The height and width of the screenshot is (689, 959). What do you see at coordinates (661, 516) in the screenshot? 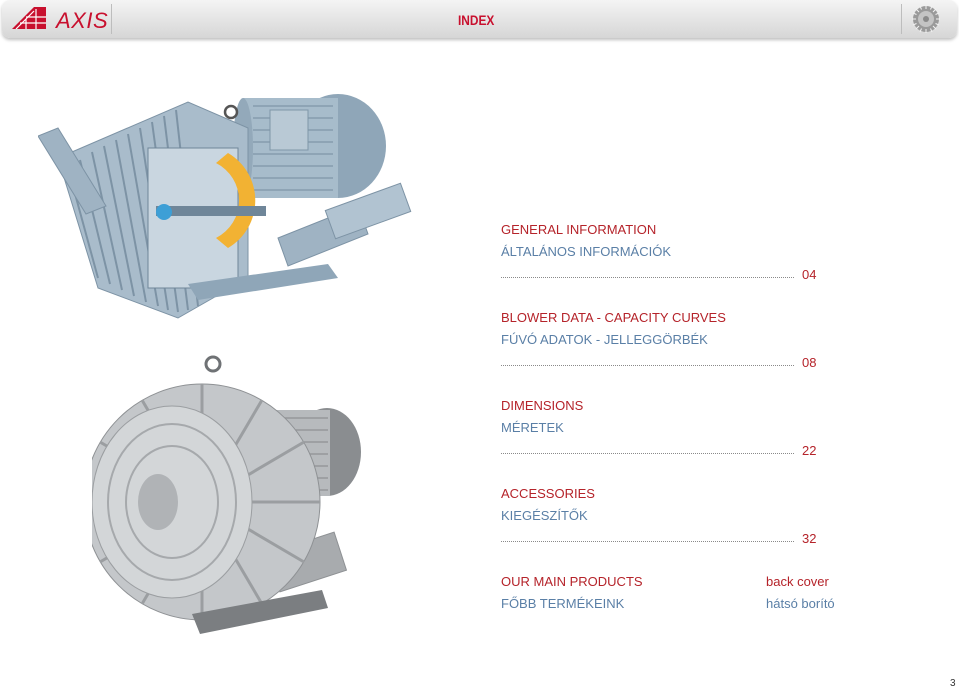
I see `toc-entry-accessories: ACCESSORIES KIEGÉSZÍTŐK 32` at bounding box center [661, 516].